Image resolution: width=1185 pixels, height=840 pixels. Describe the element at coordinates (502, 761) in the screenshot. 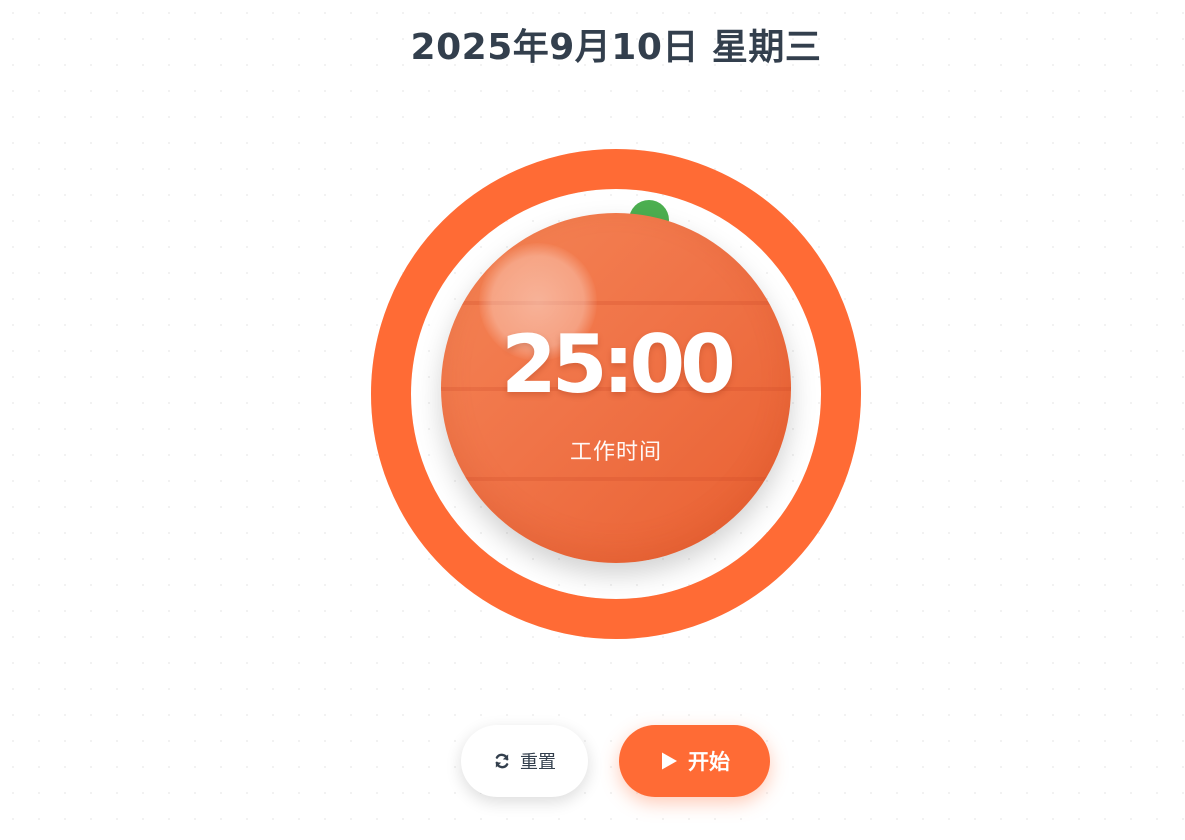

I see `refresh-icon` at that location.